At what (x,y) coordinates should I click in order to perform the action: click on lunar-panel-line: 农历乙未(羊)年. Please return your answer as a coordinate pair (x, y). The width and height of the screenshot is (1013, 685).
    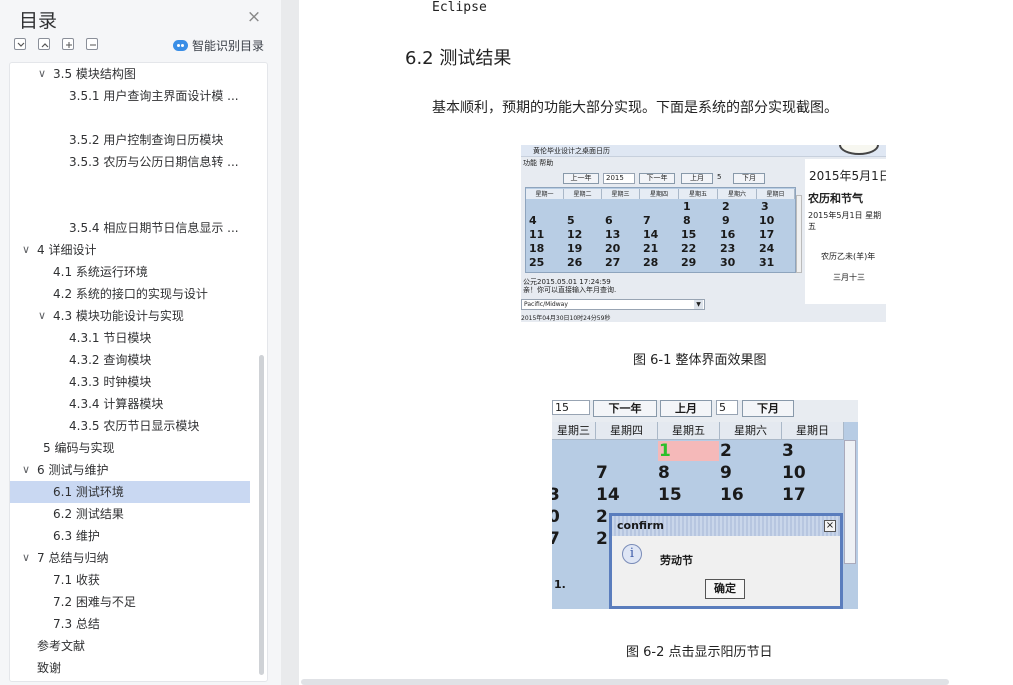
    Looking at the image, I should click on (848, 256).